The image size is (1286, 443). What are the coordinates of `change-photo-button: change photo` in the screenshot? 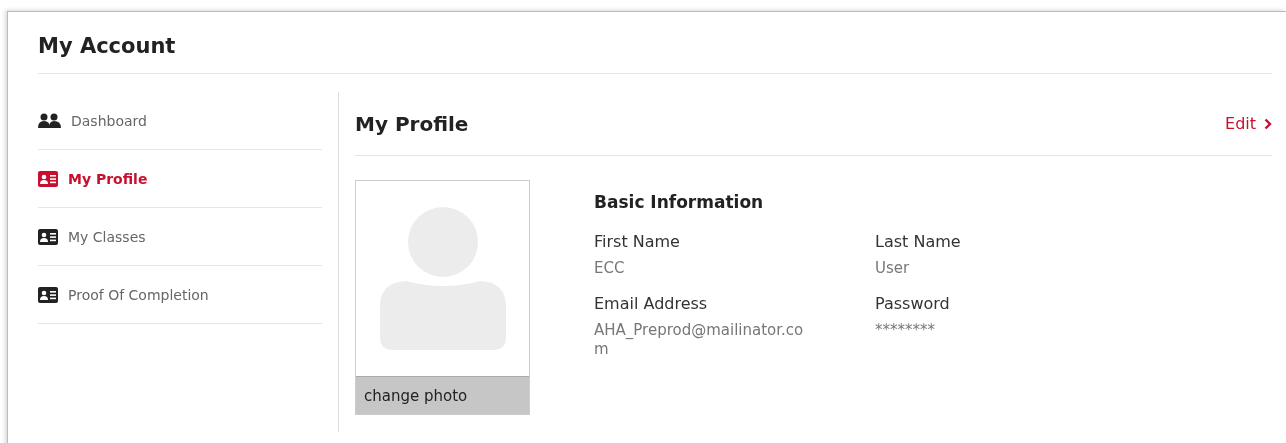 It's located at (442, 395).